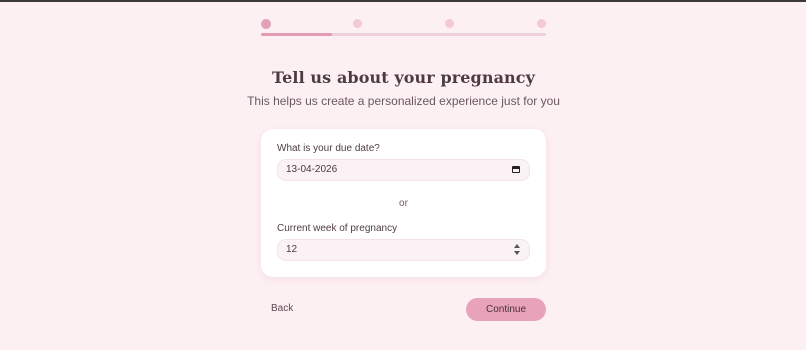 The height and width of the screenshot is (350, 806). I want to click on progress-bar-fill, so click(297, 34).